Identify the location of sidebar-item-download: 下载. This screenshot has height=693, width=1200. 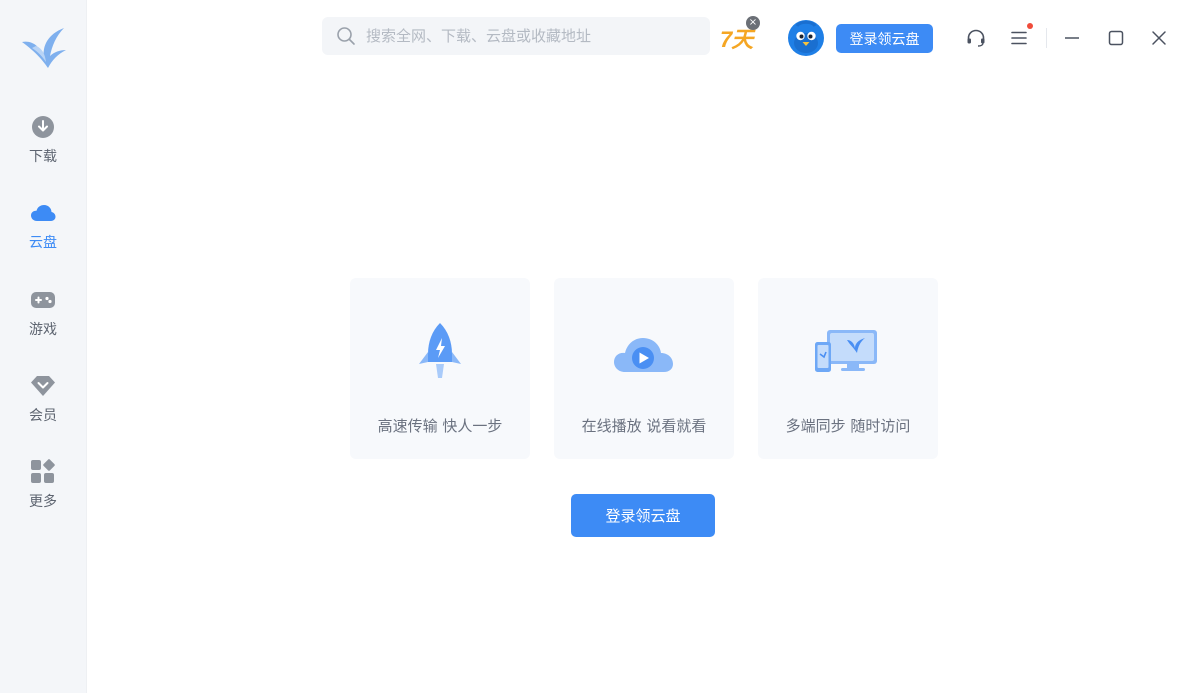
(43, 146).